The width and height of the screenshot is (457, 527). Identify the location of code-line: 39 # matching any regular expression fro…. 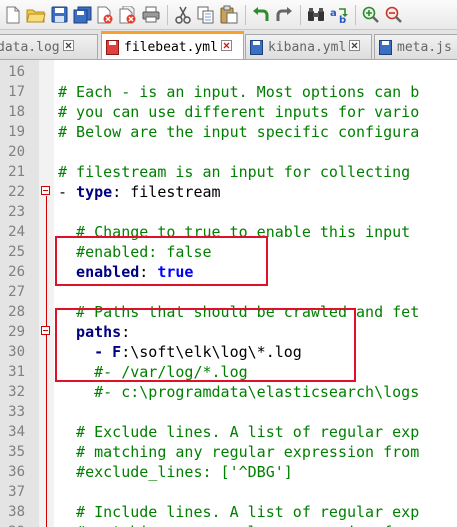
(228, 524).